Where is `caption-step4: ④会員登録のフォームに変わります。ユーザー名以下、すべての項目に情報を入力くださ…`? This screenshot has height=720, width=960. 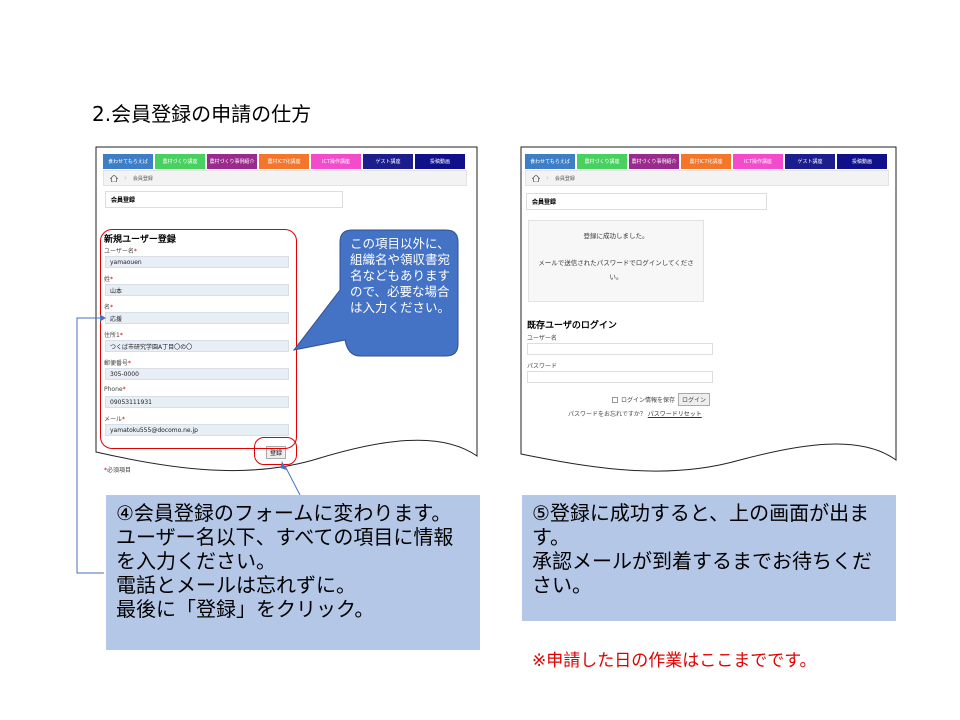 caption-step4: ④会員登録のフォームに変わります。ユーザー名以下、すべての項目に情報を入力くださ… is located at coordinates (293, 572).